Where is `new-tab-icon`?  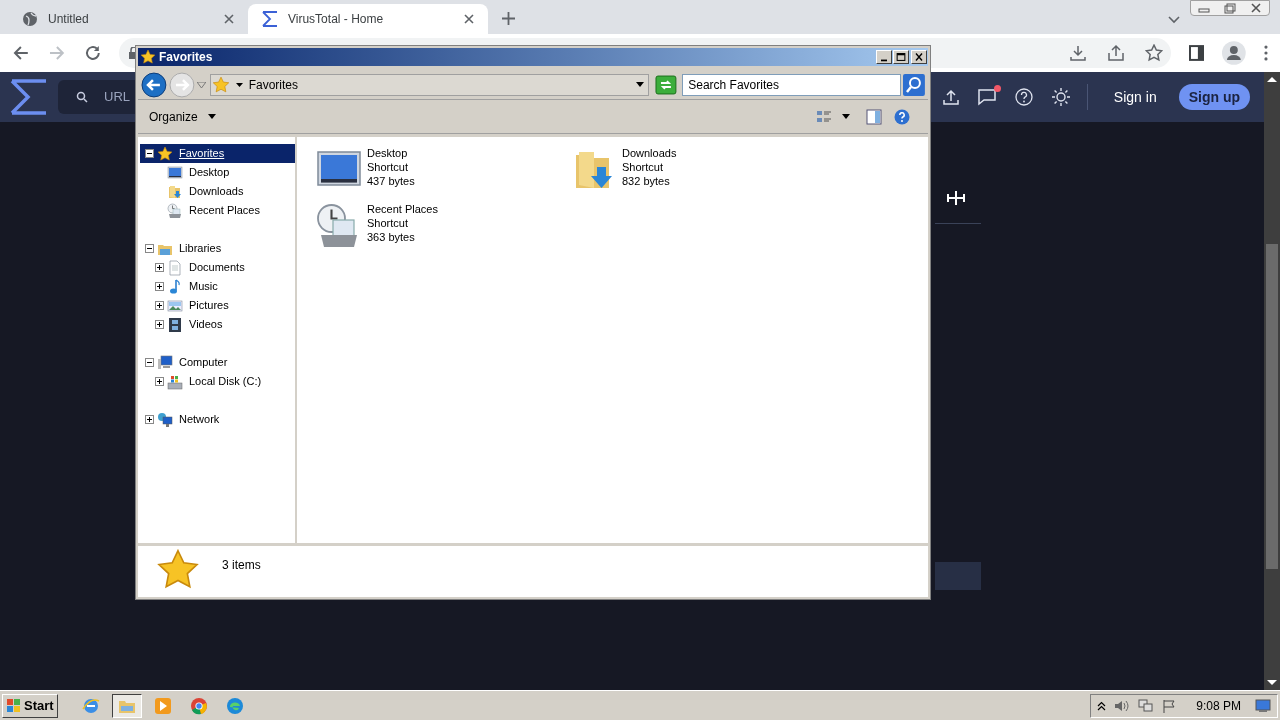
new-tab-icon is located at coordinates (508, 18).